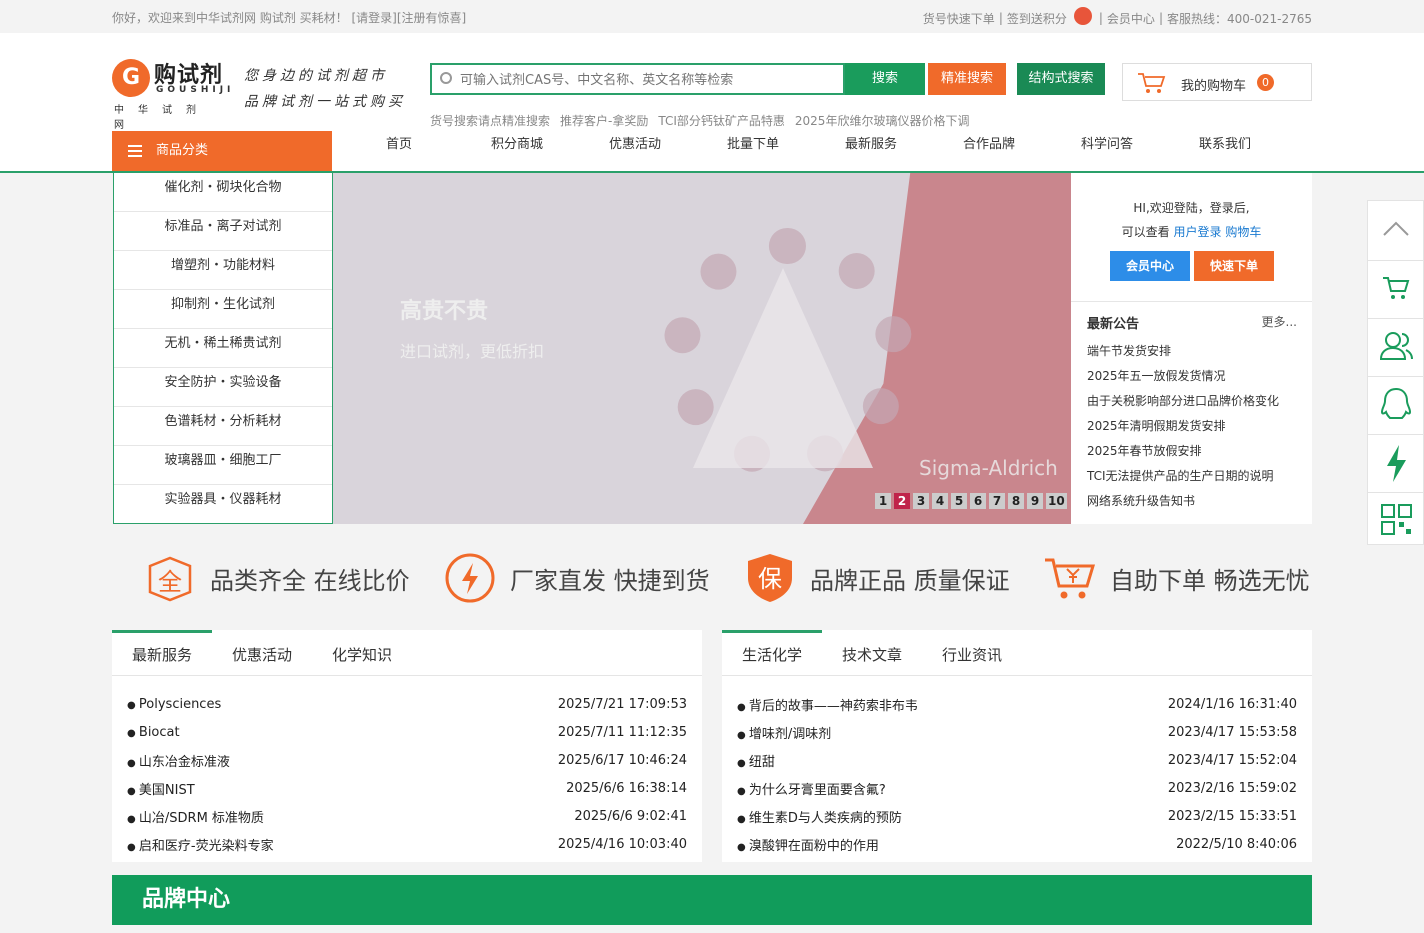 Image resolution: width=1424 pixels, height=933 pixels. I want to click on notice-item: 端午节发货安排, so click(1183, 351).